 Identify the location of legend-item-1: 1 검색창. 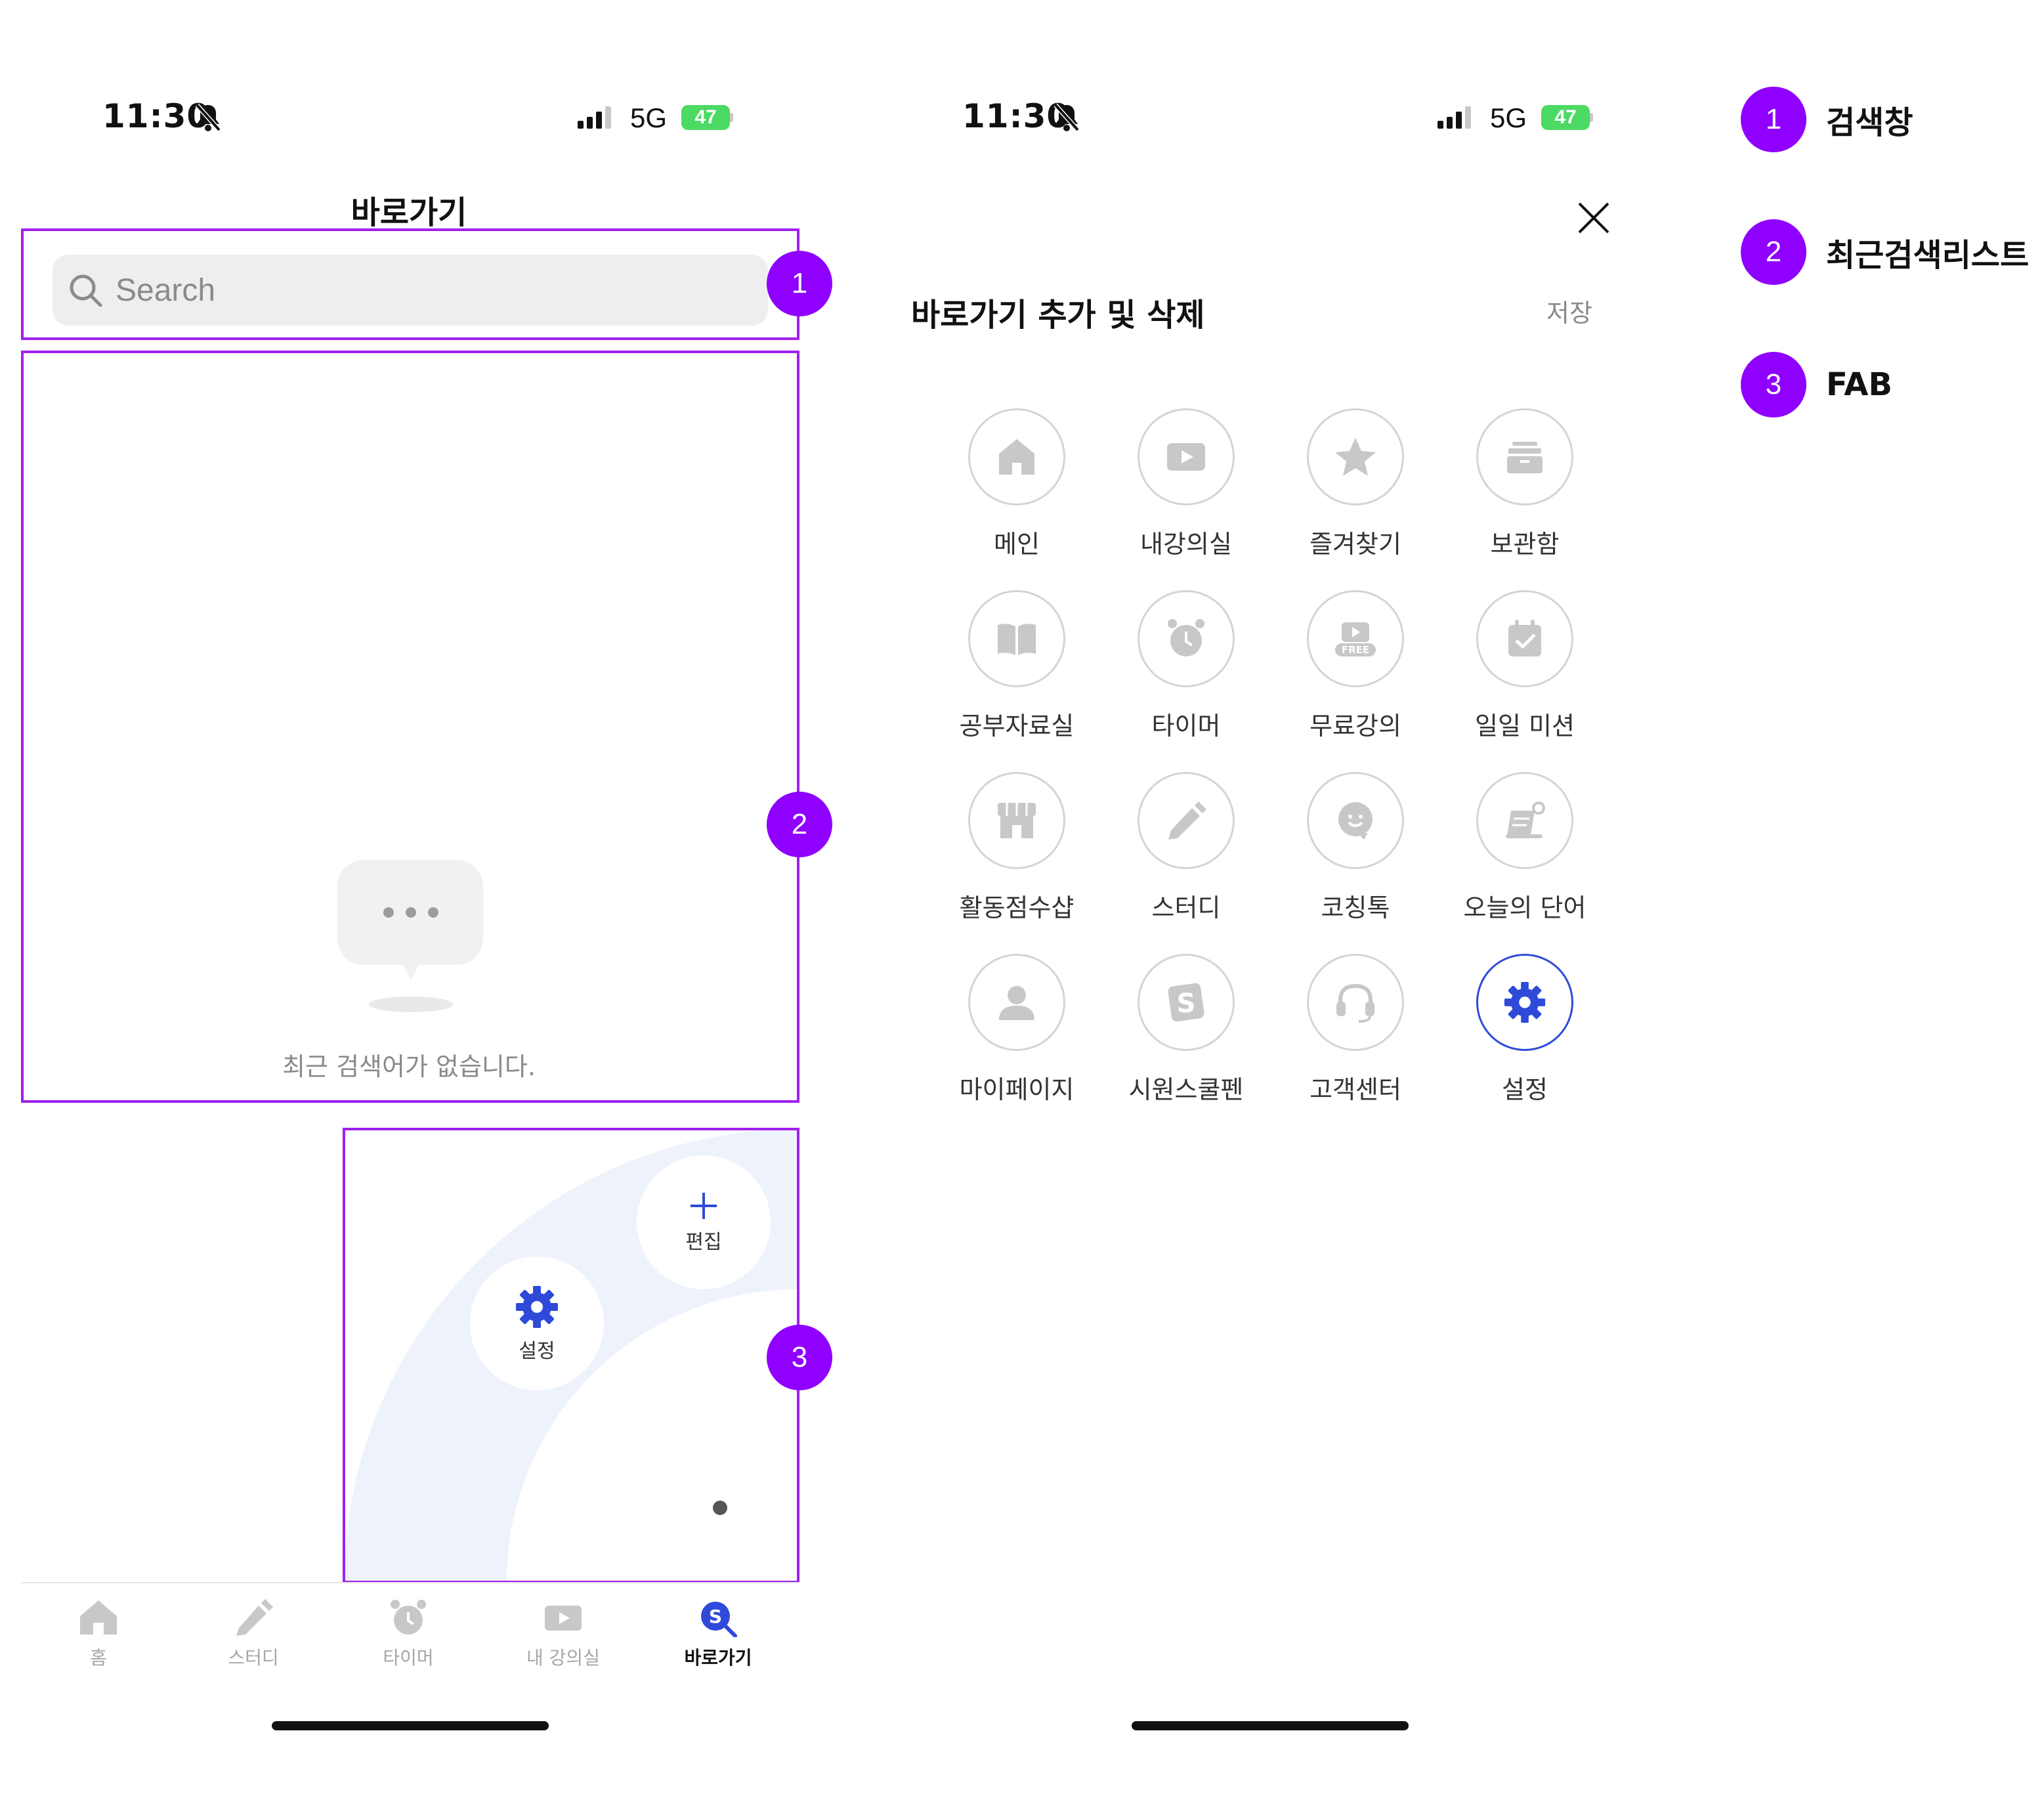
(1827, 120).